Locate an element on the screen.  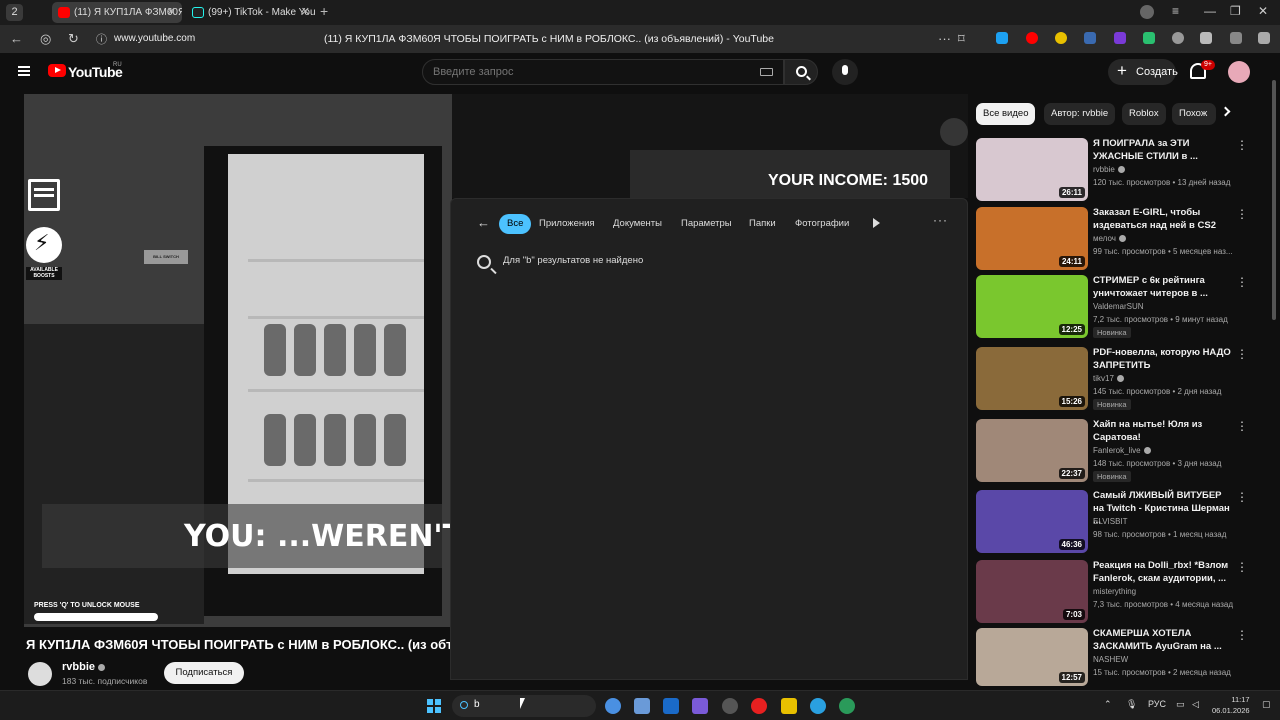
back-arrow-icon: ← is located at coordinates (483, 222).